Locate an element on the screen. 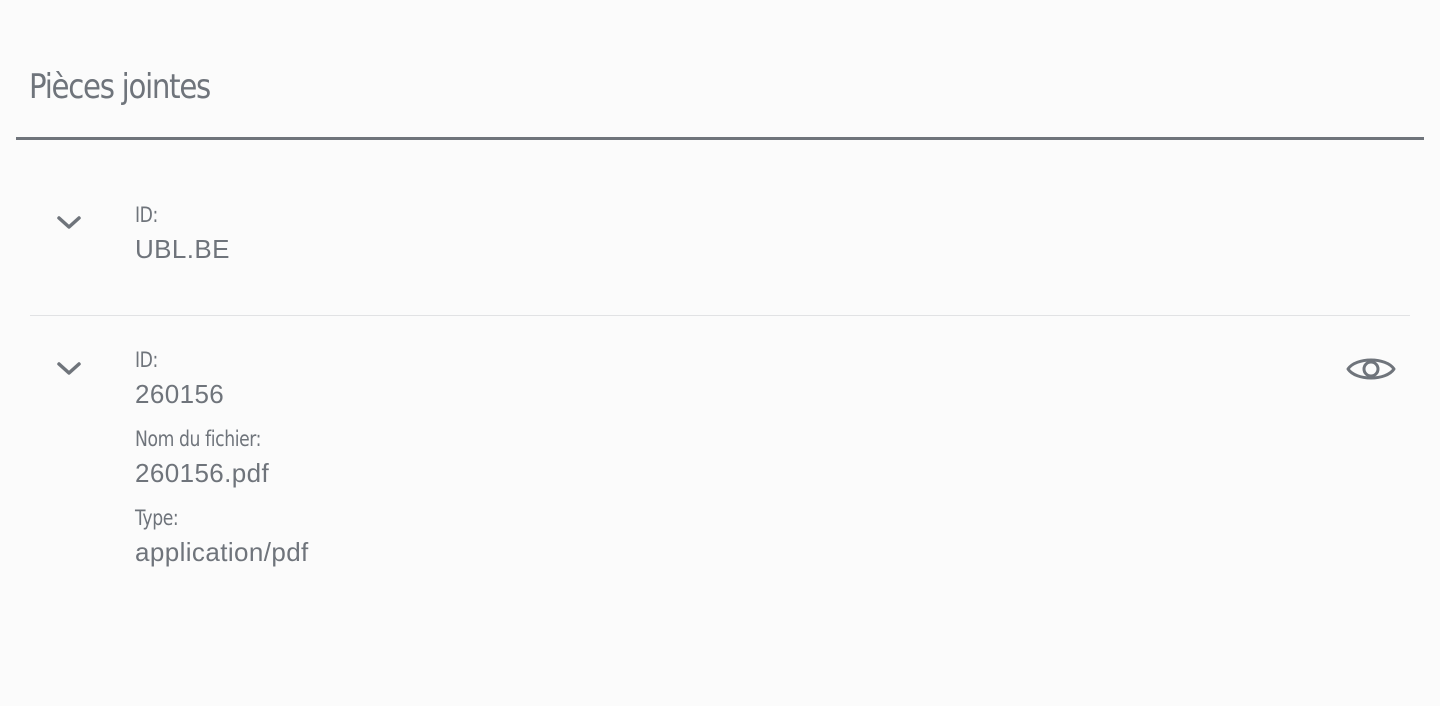  field-id: ID: UBL.BE is located at coordinates (182, 233).